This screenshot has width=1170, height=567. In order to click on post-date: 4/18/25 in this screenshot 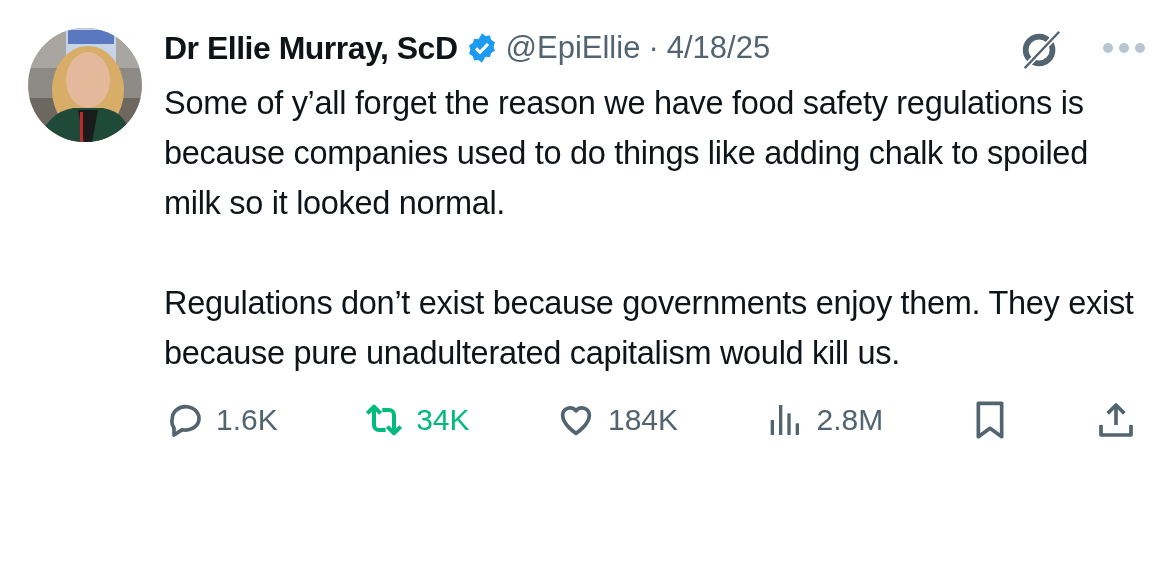, I will do `click(718, 48)`.